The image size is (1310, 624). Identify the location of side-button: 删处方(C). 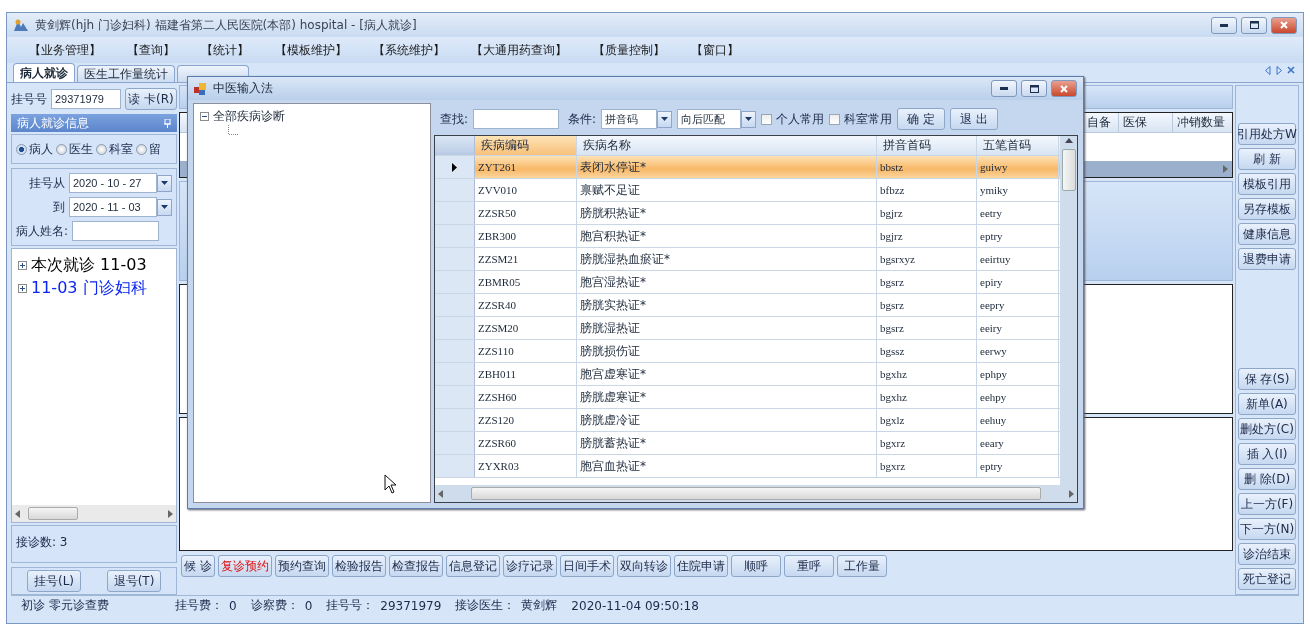
(1267, 429).